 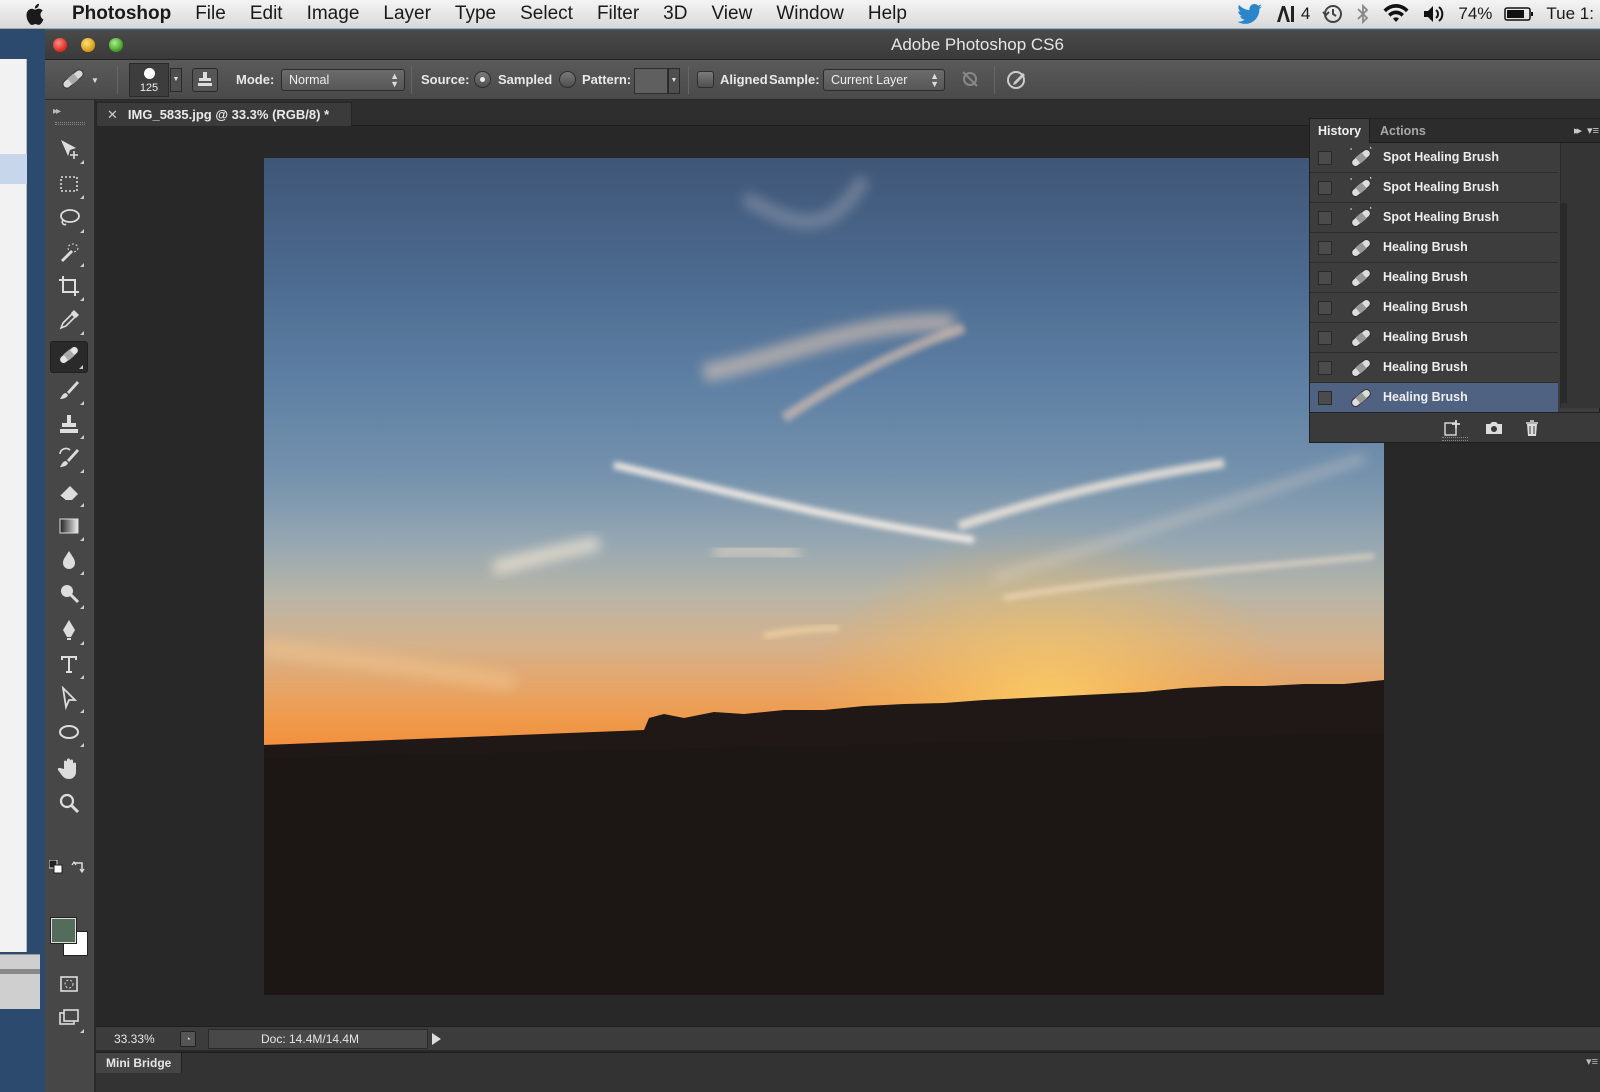 I want to click on menu-bar-clock: Tue 1:, so click(x=1570, y=14).